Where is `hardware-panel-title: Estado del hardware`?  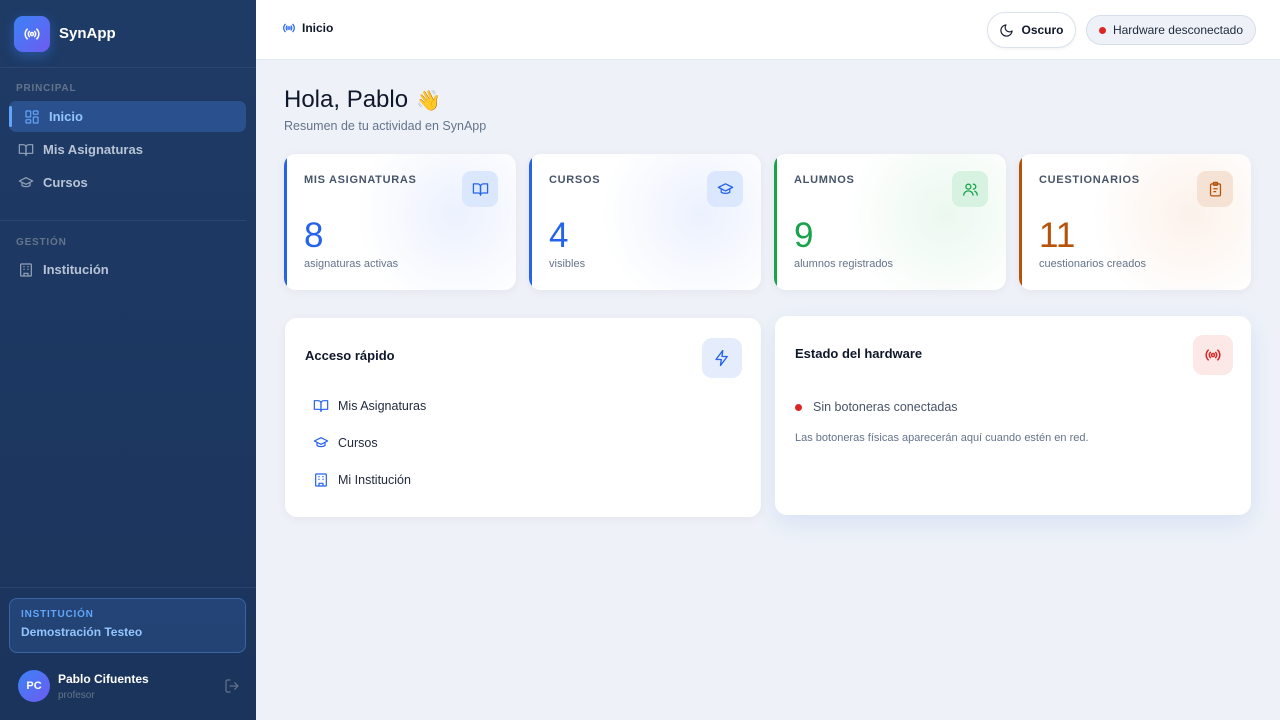
hardware-panel-title: Estado del hardware is located at coordinates (859, 353).